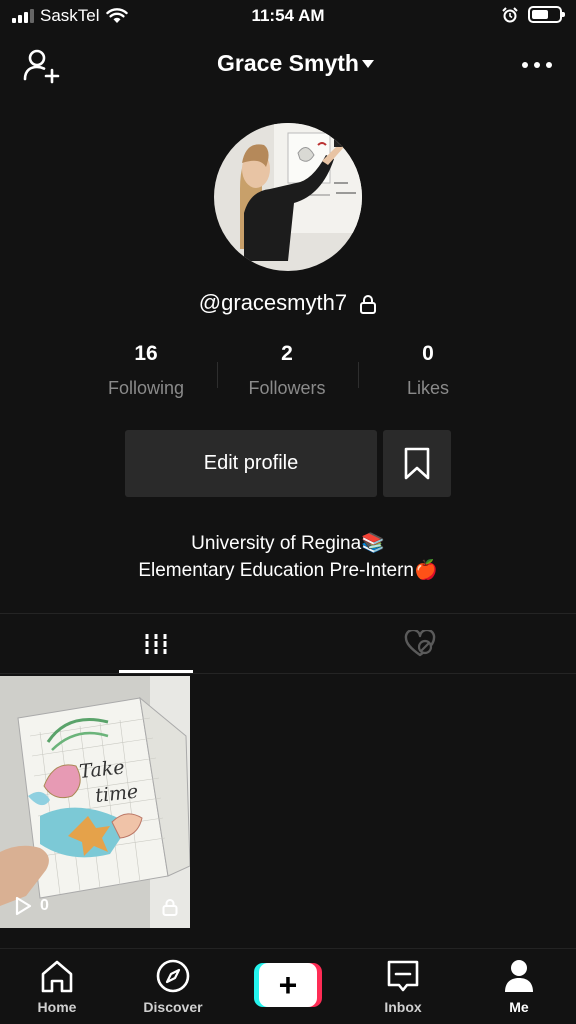 The height and width of the screenshot is (1024, 576). I want to click on bookmark-icon, so click(417, 463).